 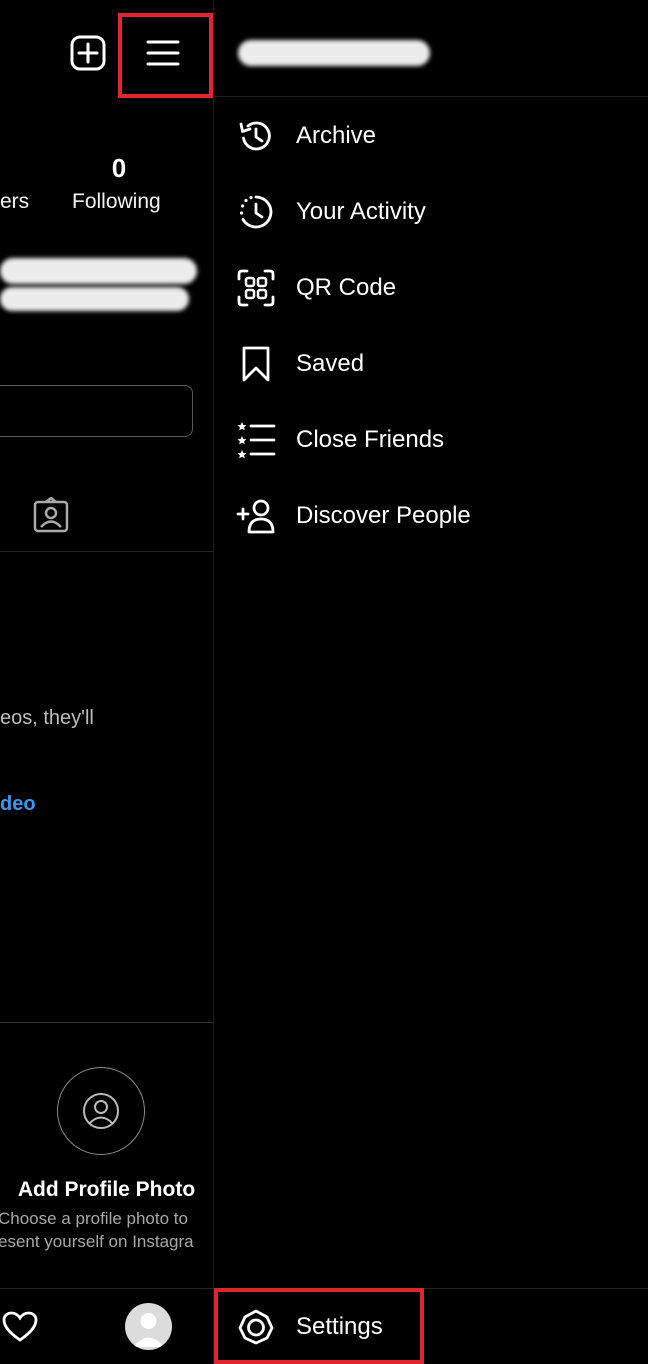 I want to click on default-avatar-icon, so click(x=148, y=1330).